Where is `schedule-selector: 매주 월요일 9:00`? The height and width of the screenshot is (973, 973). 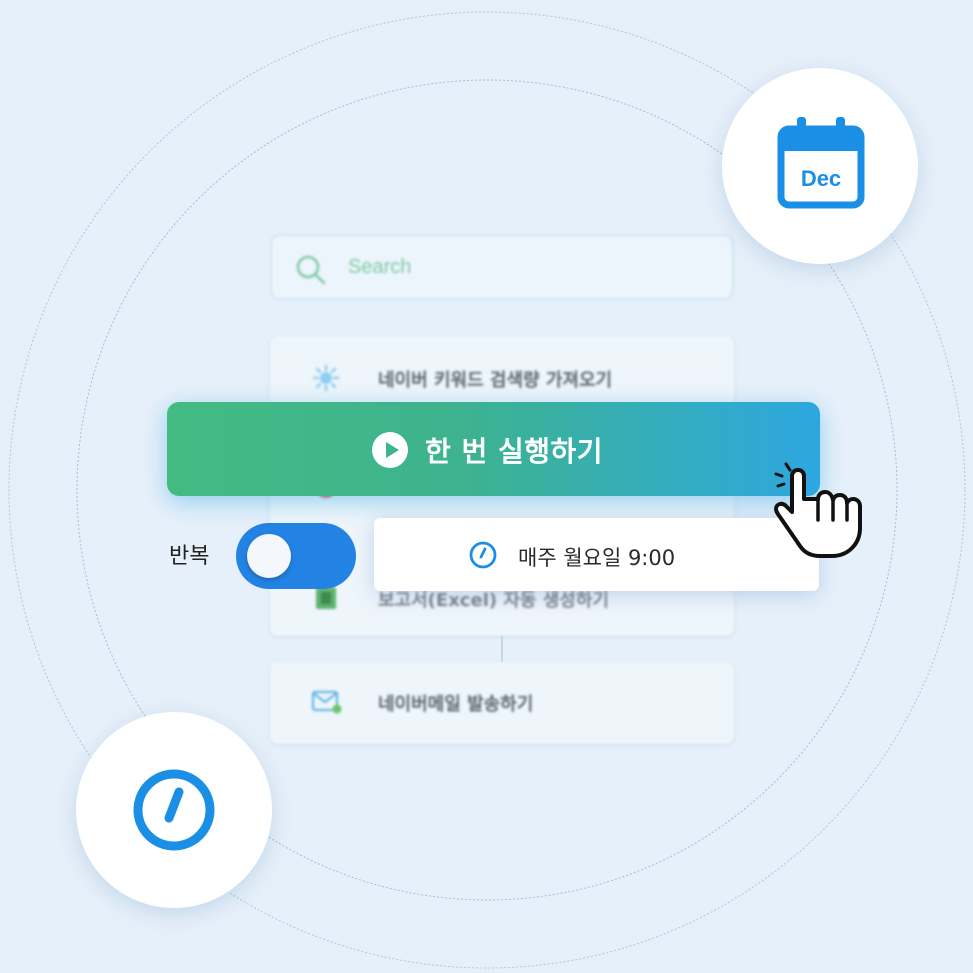 schedule-selector: 매주 월요일 9:00 is located at coordinates (596, 554).